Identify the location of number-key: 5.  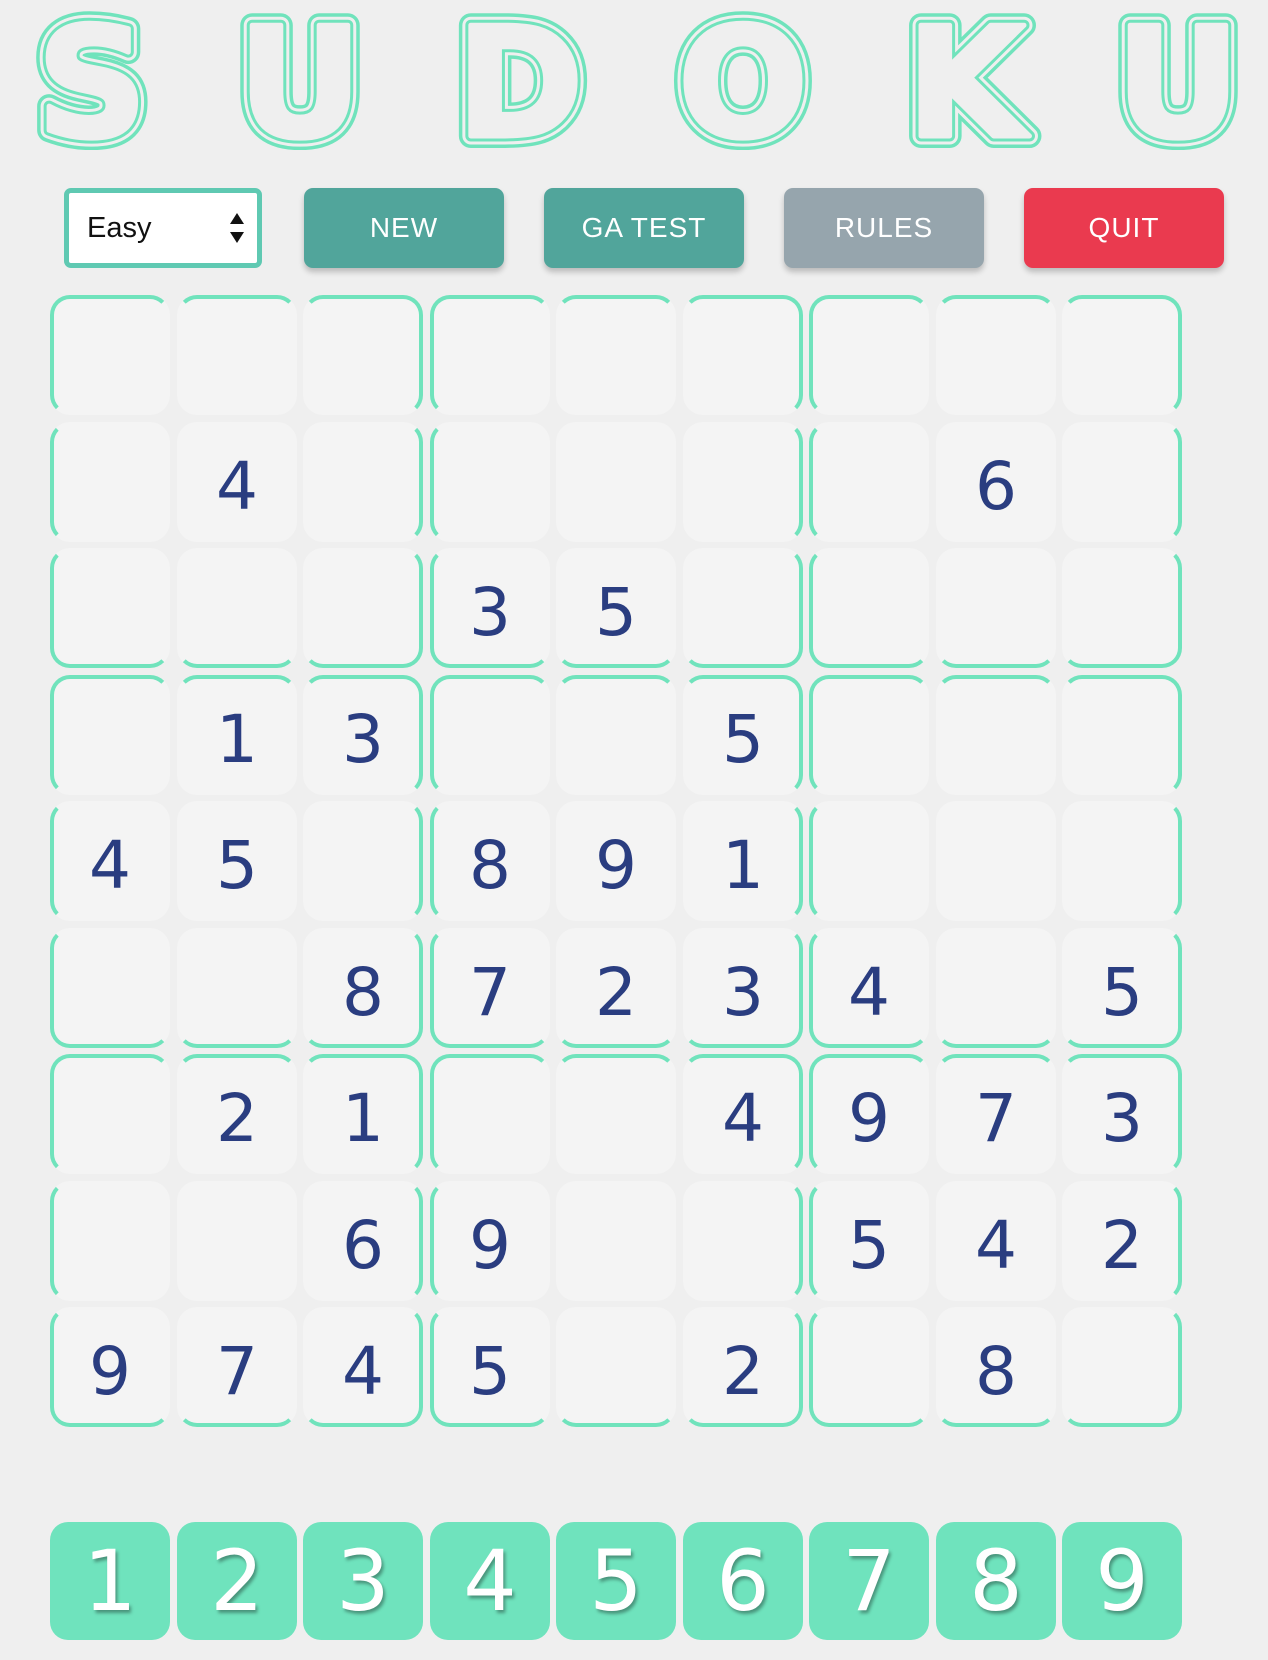
(616, 1581).